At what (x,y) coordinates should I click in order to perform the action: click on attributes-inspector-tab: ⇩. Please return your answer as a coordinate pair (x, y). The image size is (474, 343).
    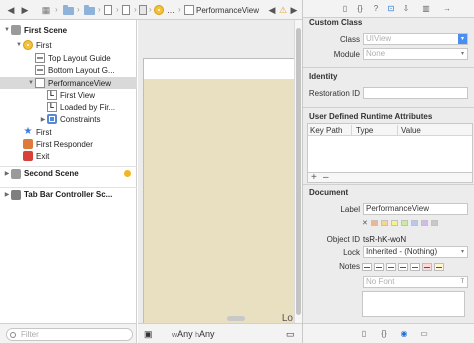
    Looking at the image, I should click on (406, 9).